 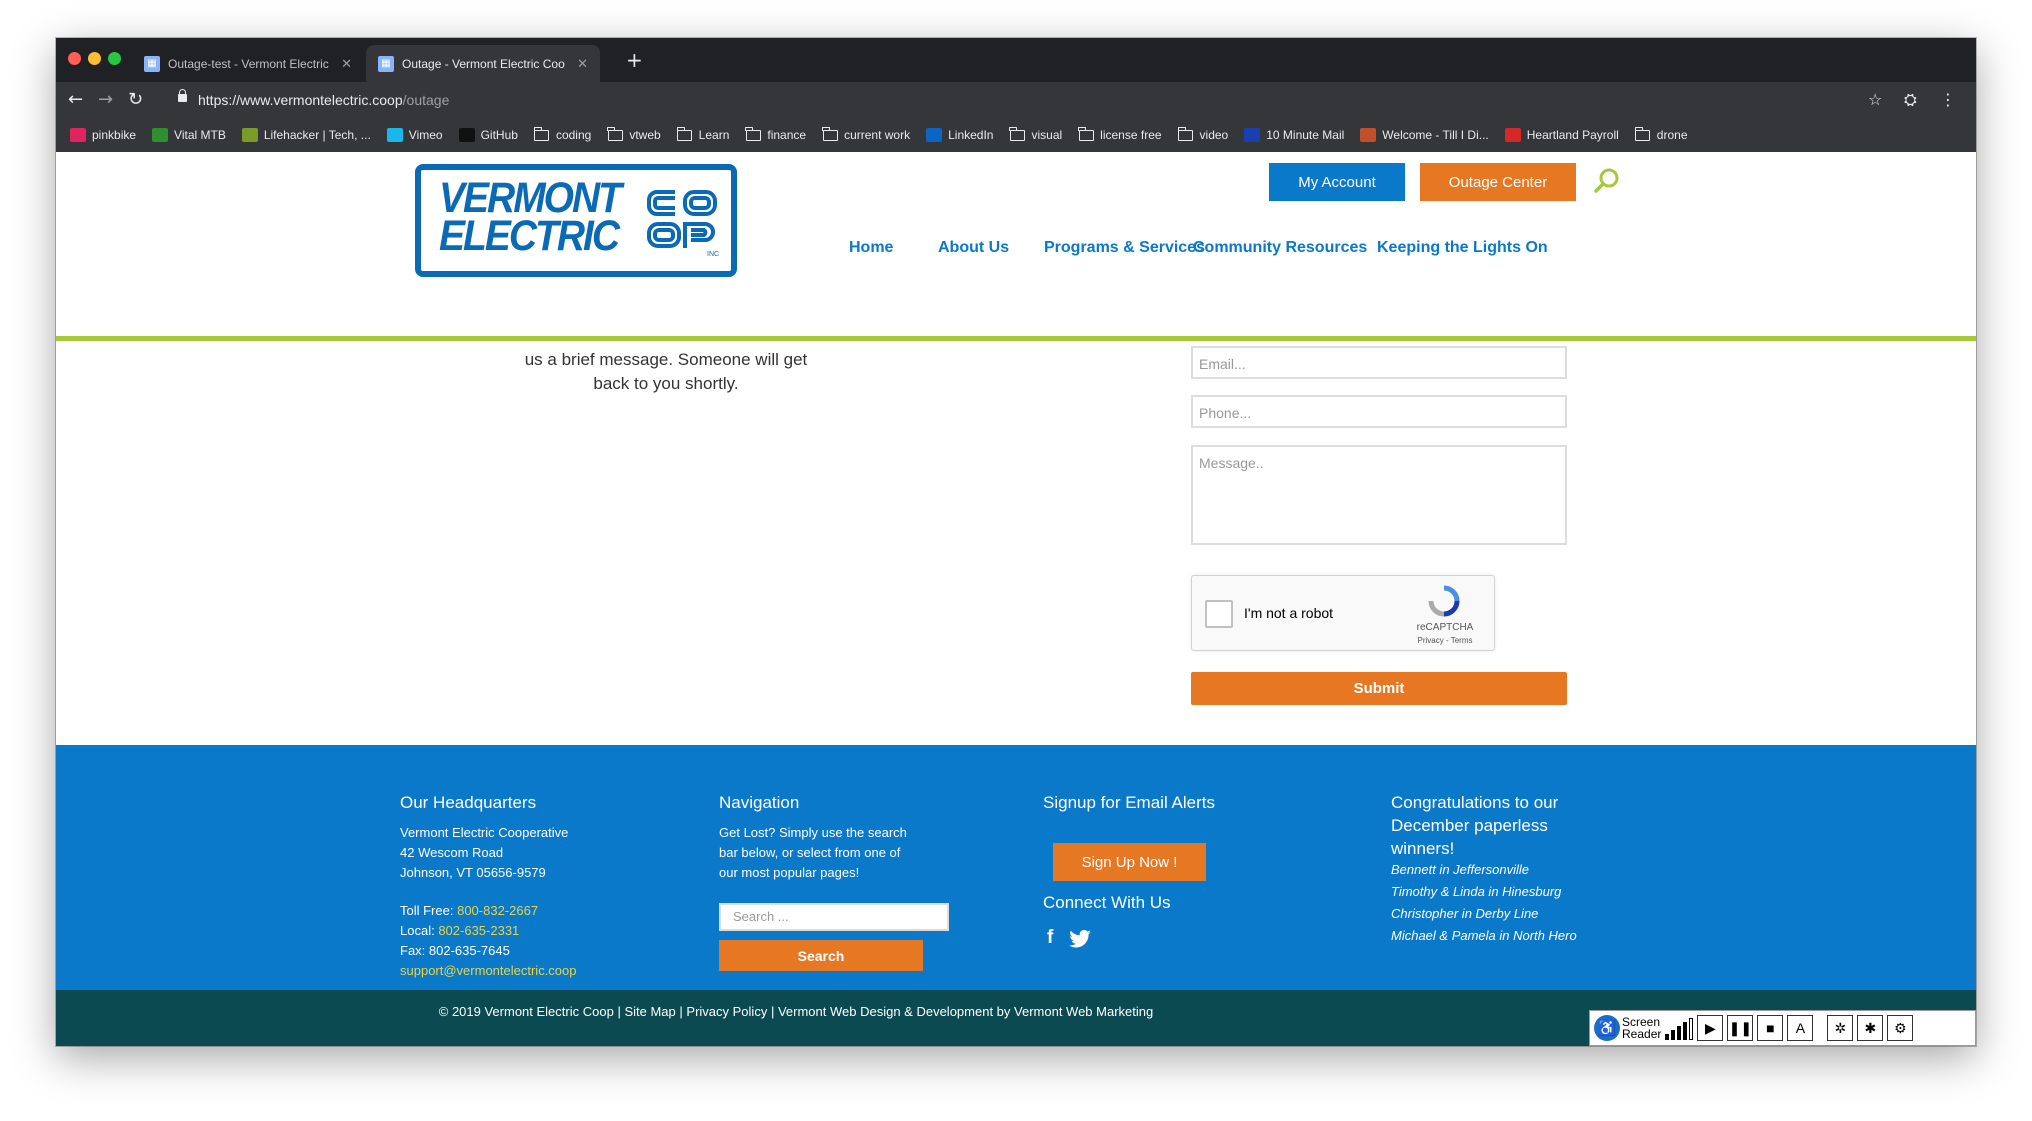 I want to click on text-size-icon: A, so click(x=1800, y=1028).